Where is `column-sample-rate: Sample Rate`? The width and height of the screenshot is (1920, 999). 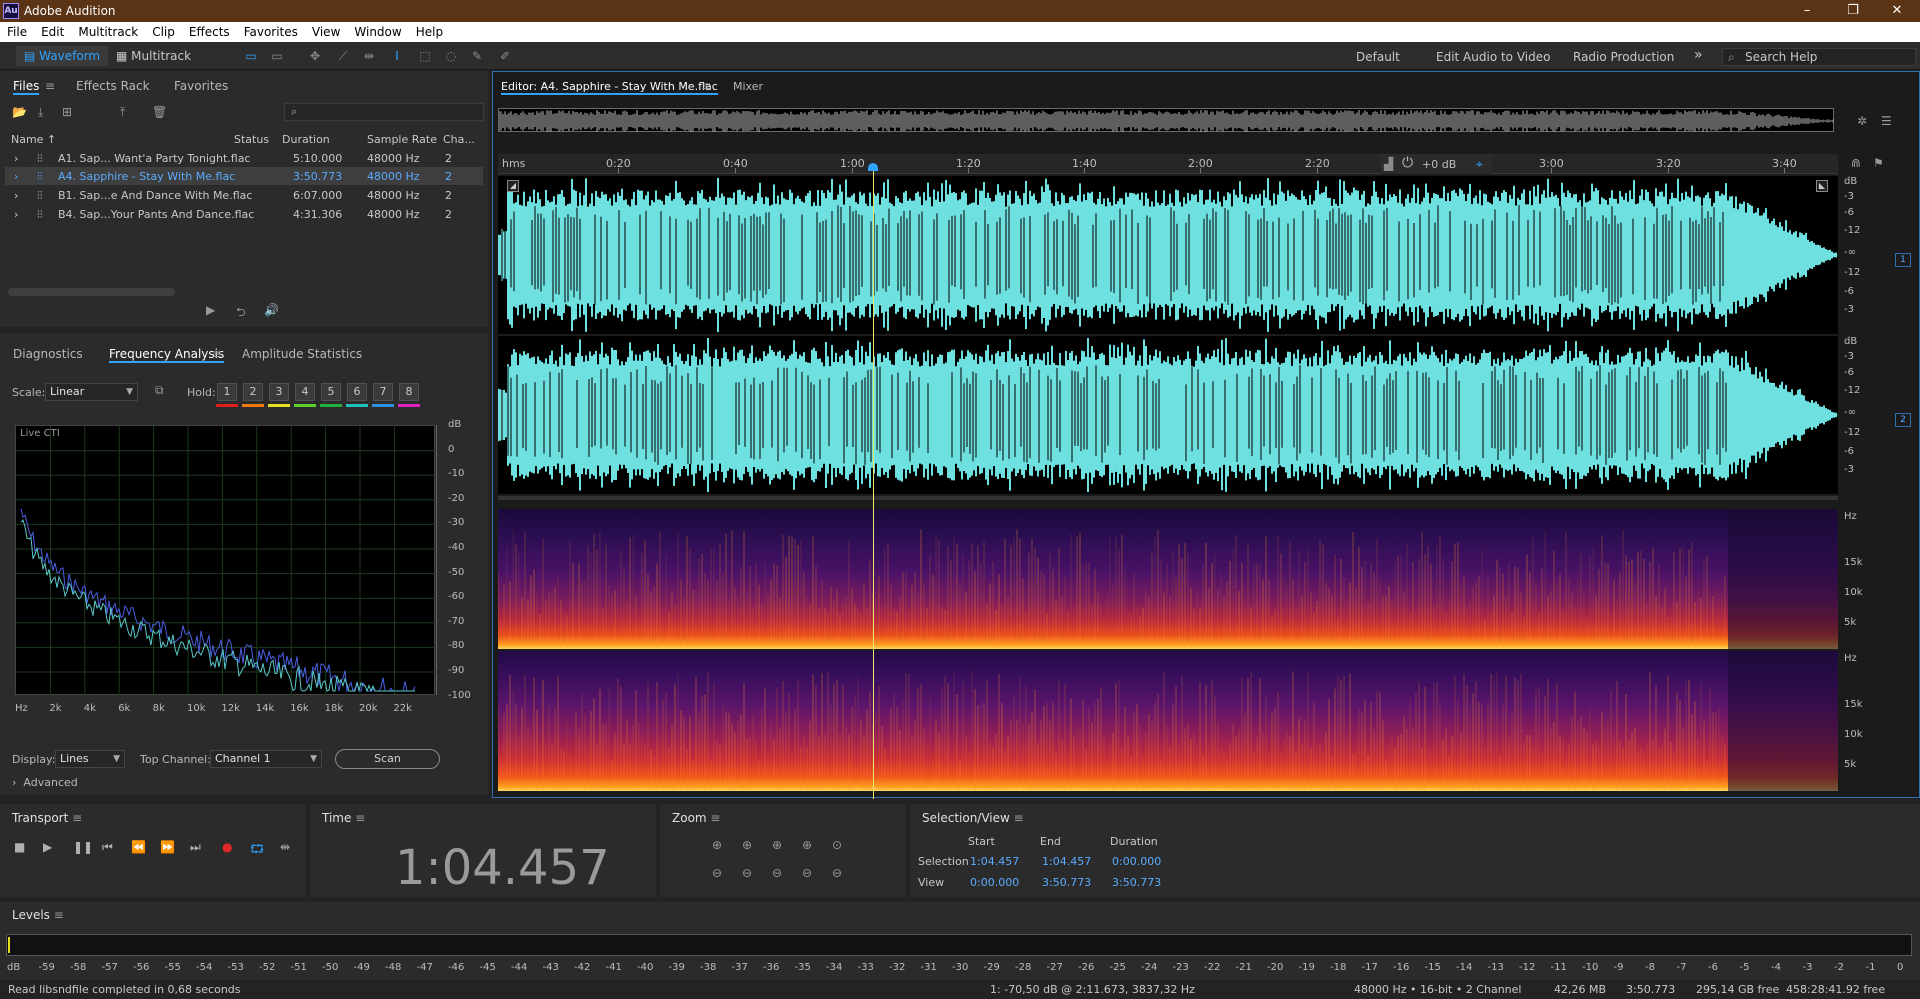
column-sample-rate: Sample Rate is located at coordinates (402, 139).